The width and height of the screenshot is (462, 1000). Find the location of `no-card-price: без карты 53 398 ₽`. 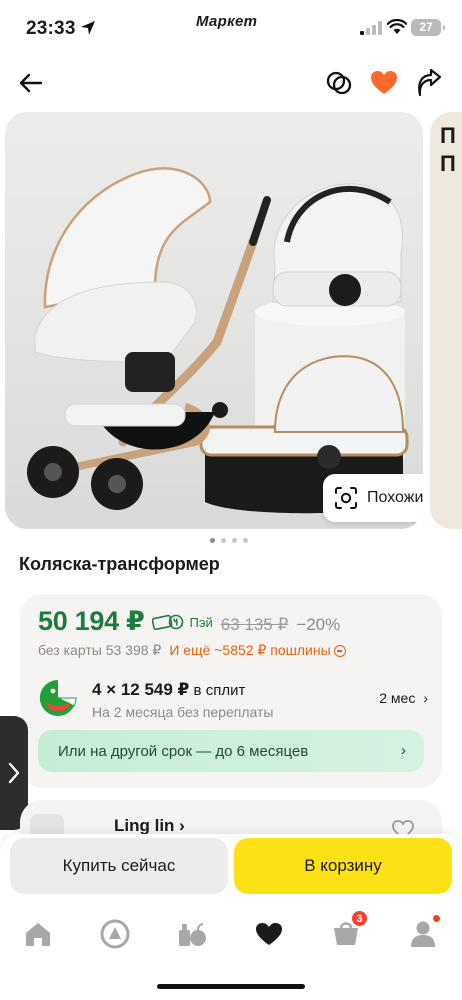

no-card-price: без карты 53 398 ₽ is located at coordinates (100, 650).